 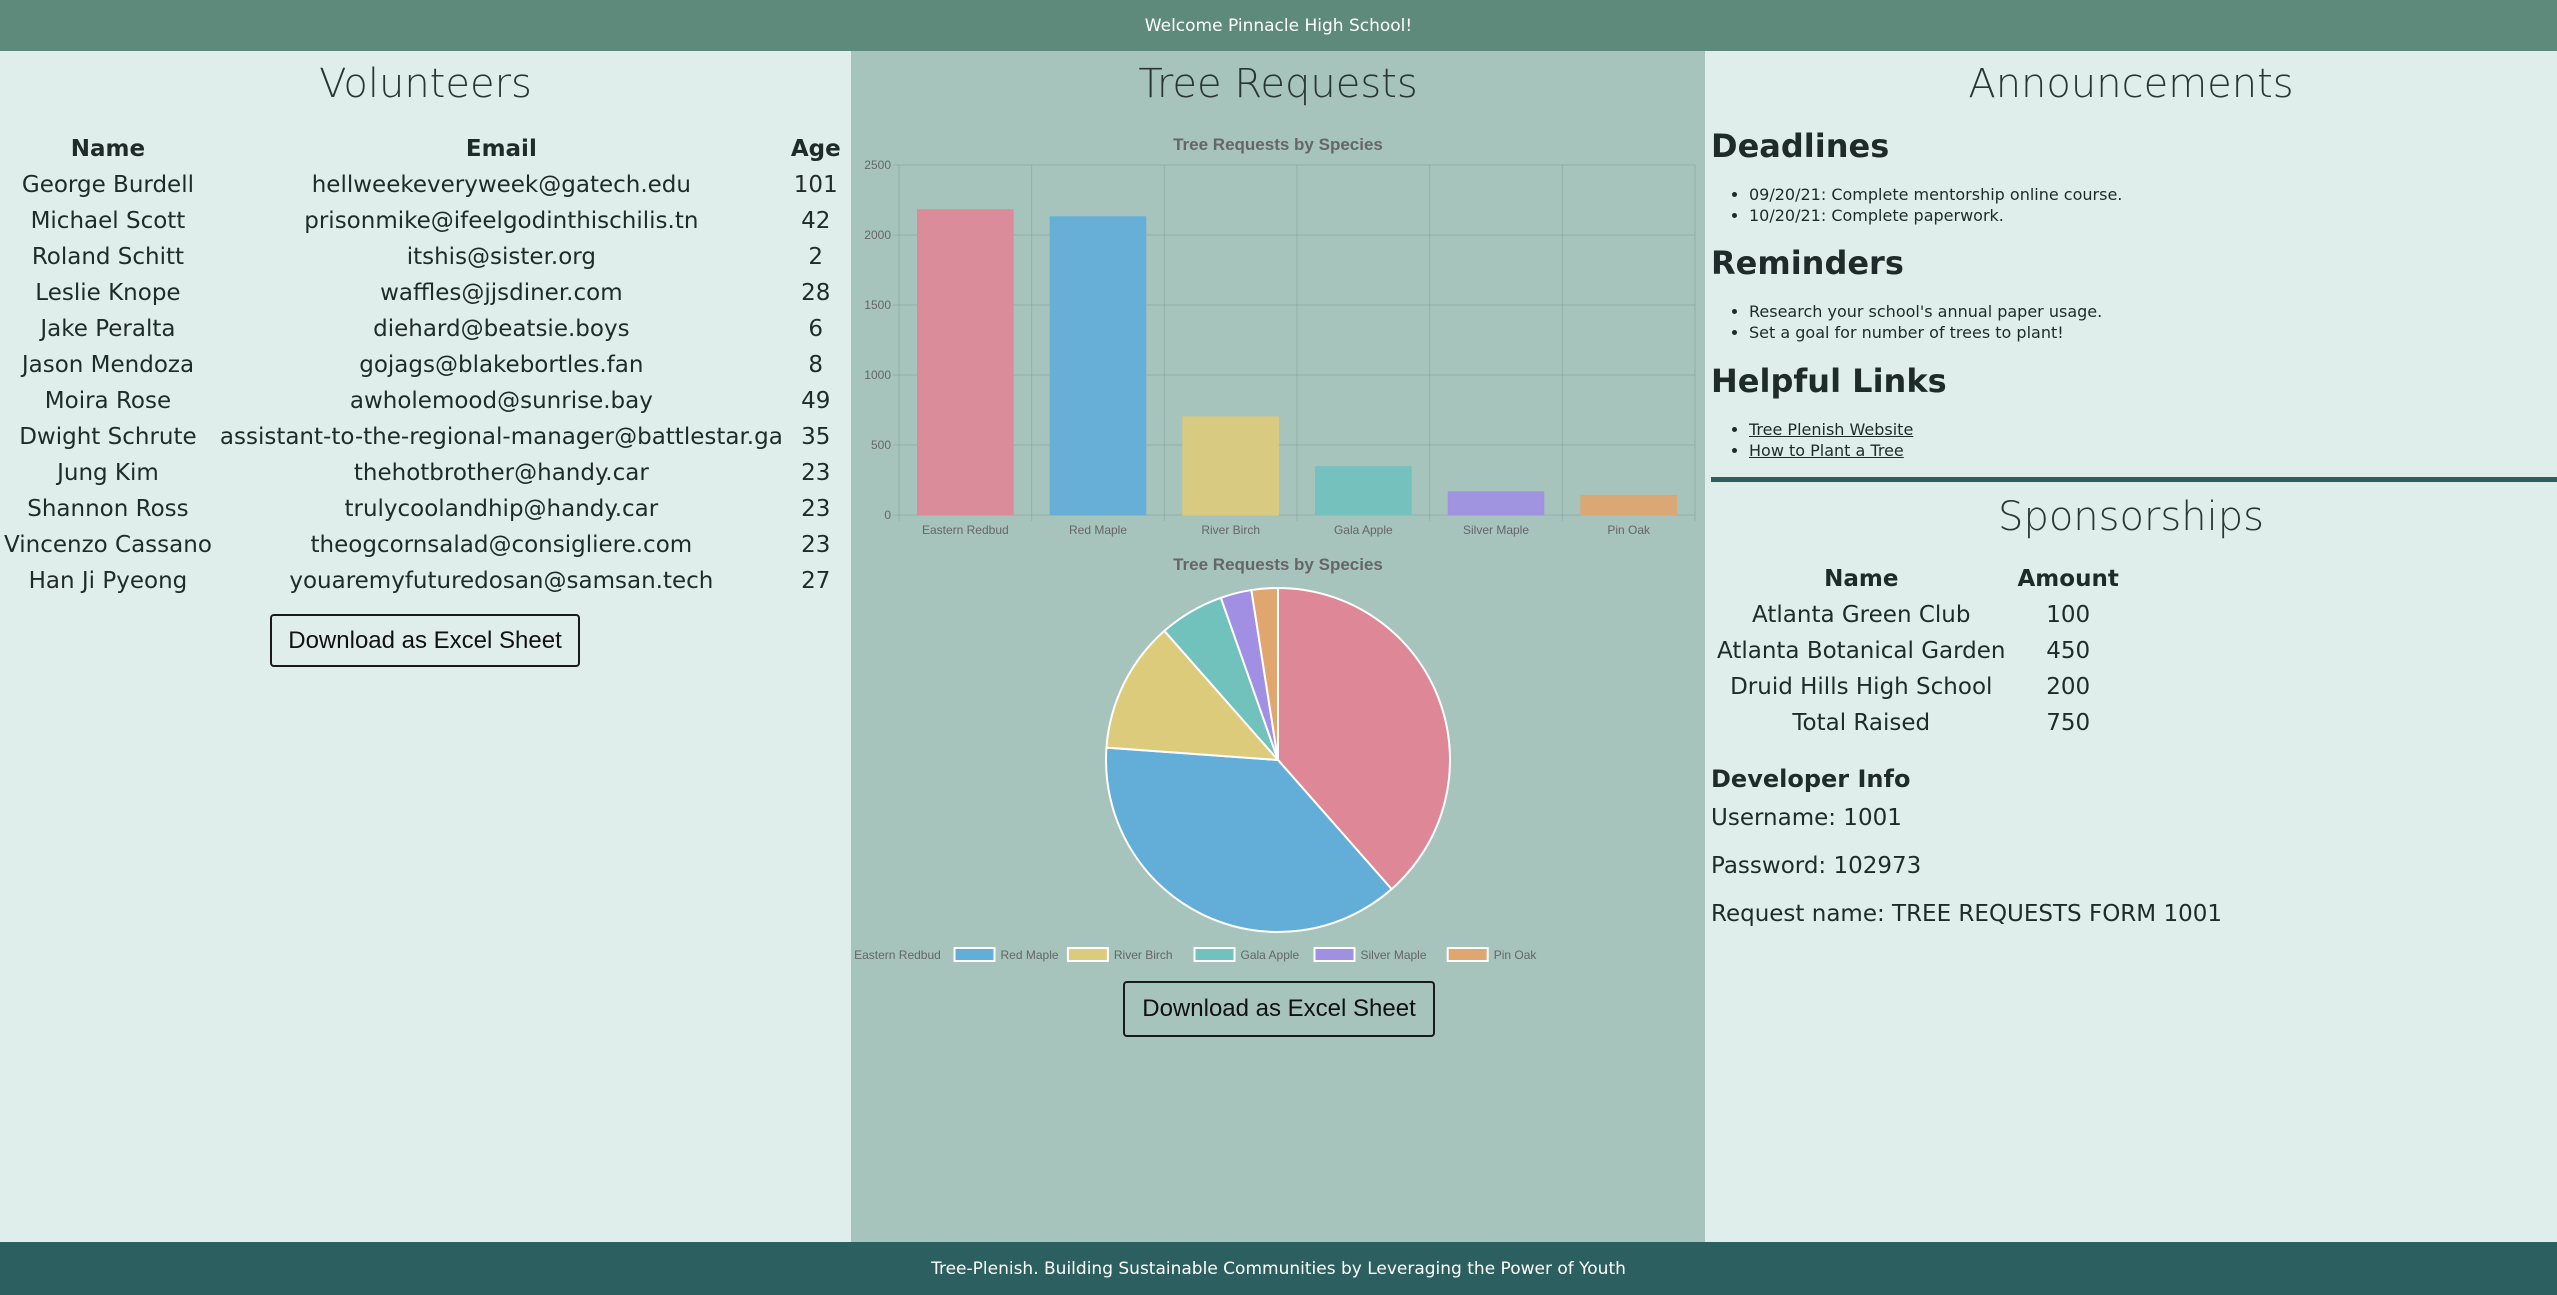 I want to click on volunteer-age: 6, so click(x=816, y=329).